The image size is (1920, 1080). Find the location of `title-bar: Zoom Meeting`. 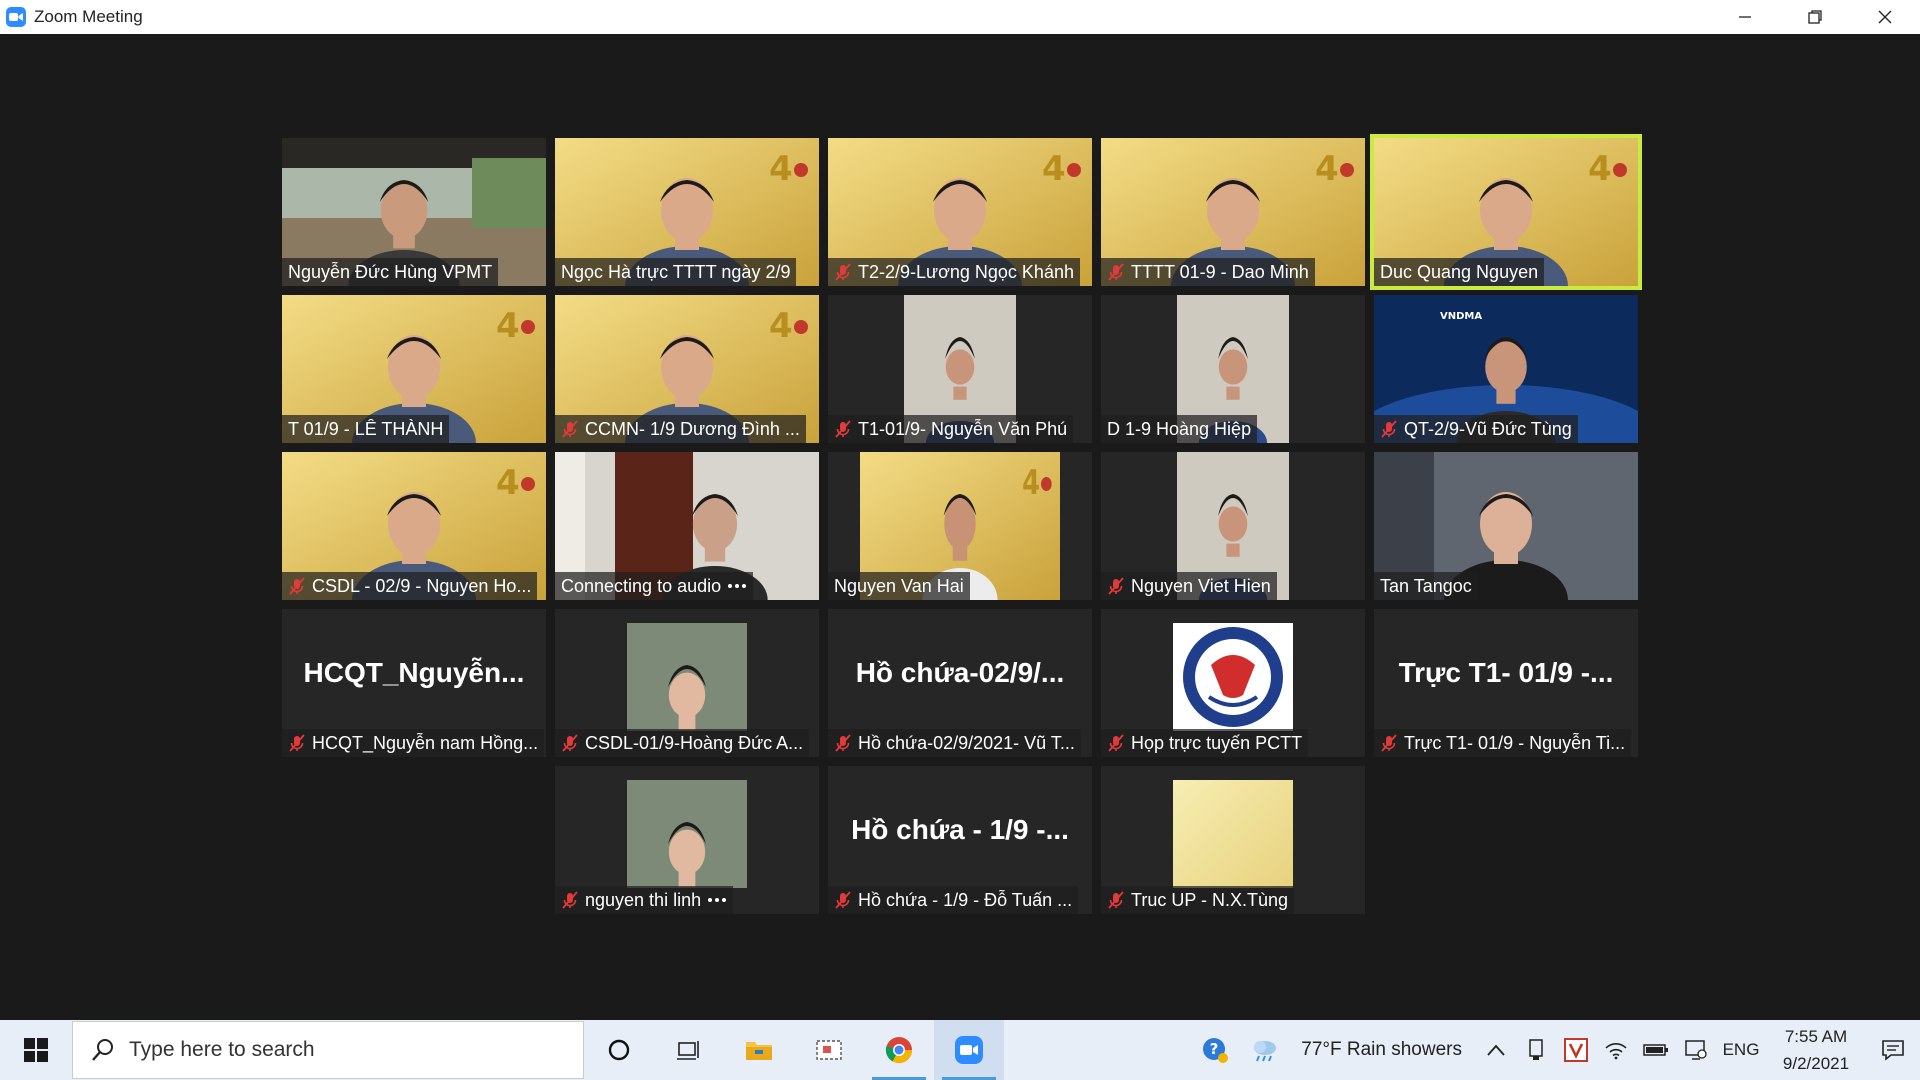

title-bar: Zoom Meeting is located at coordinates (960, 17).